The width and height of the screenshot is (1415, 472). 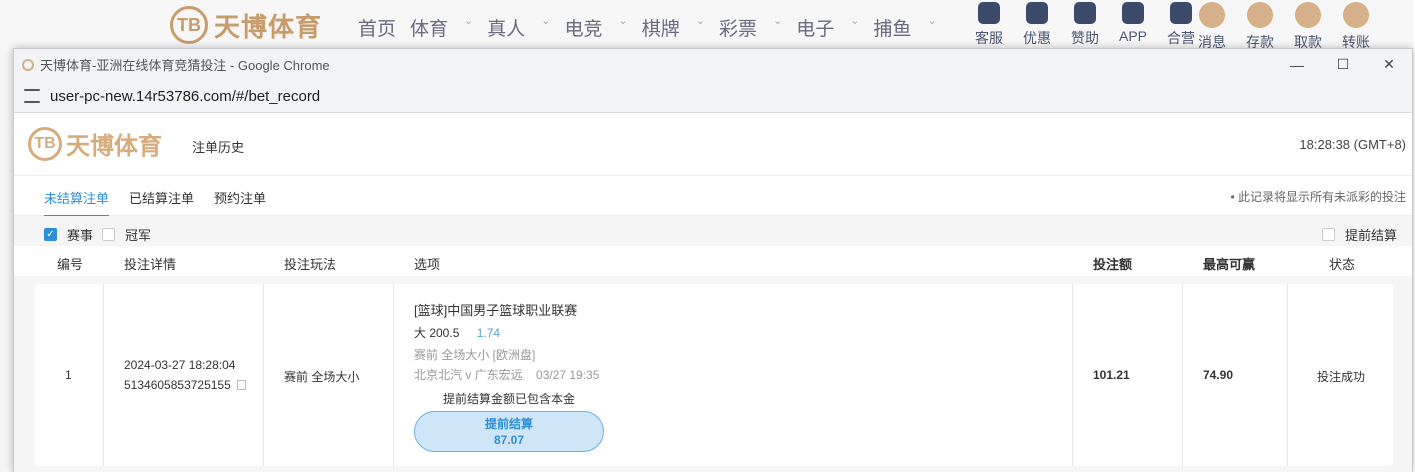 I want to click on bet-play: 赛前 全场大小, so click(x=322, y=377).